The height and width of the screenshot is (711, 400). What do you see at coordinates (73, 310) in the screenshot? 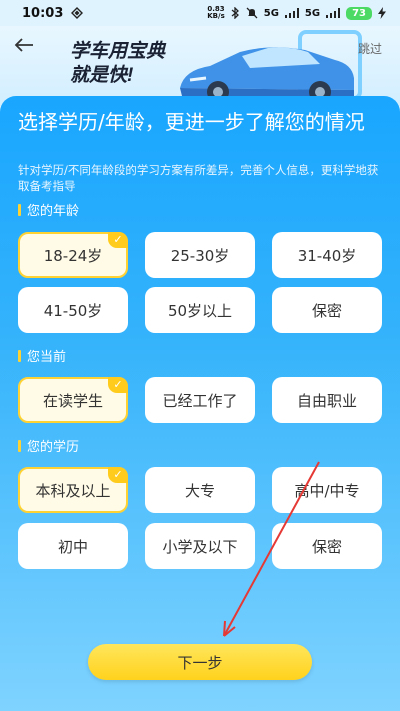
I see `option-age-41-50: 41-50岁` at bounding box center [73, 310].